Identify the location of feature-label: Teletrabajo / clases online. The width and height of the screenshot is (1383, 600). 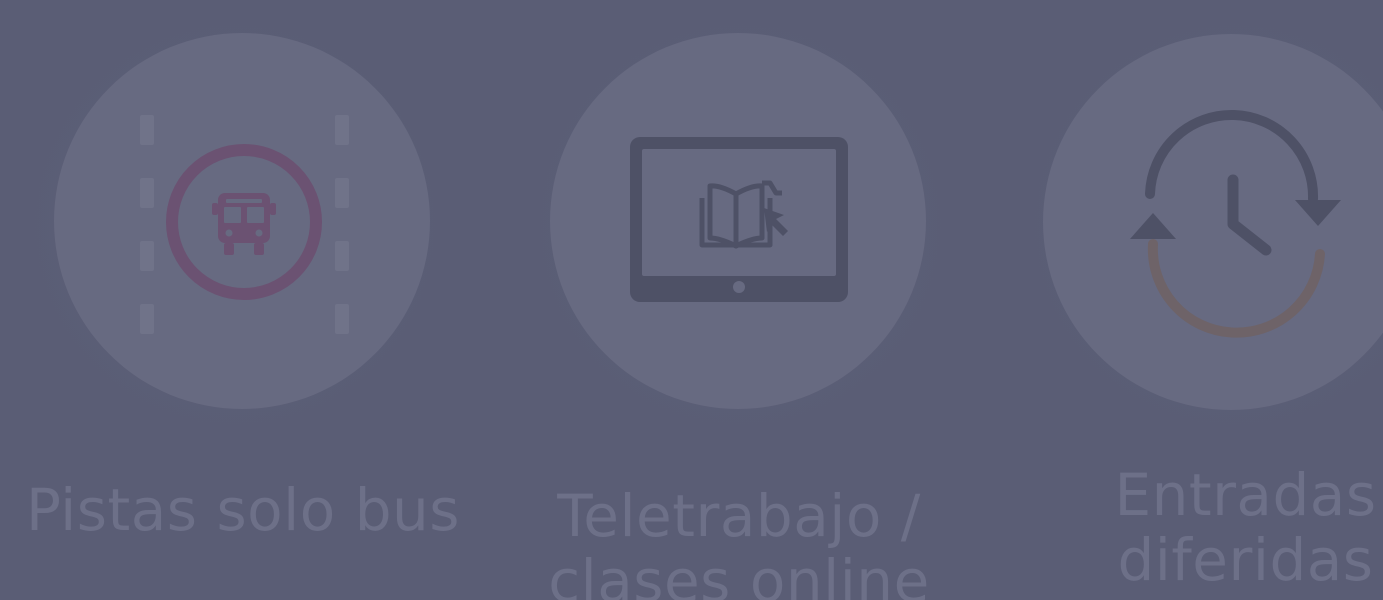
(739, 542).